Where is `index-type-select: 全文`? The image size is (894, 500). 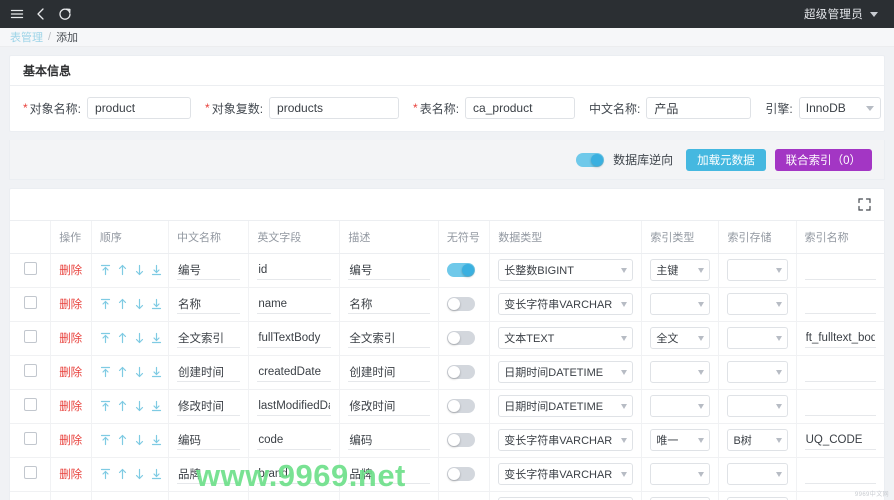
index-type-select: 全文 is located at coordinates (680, 338).